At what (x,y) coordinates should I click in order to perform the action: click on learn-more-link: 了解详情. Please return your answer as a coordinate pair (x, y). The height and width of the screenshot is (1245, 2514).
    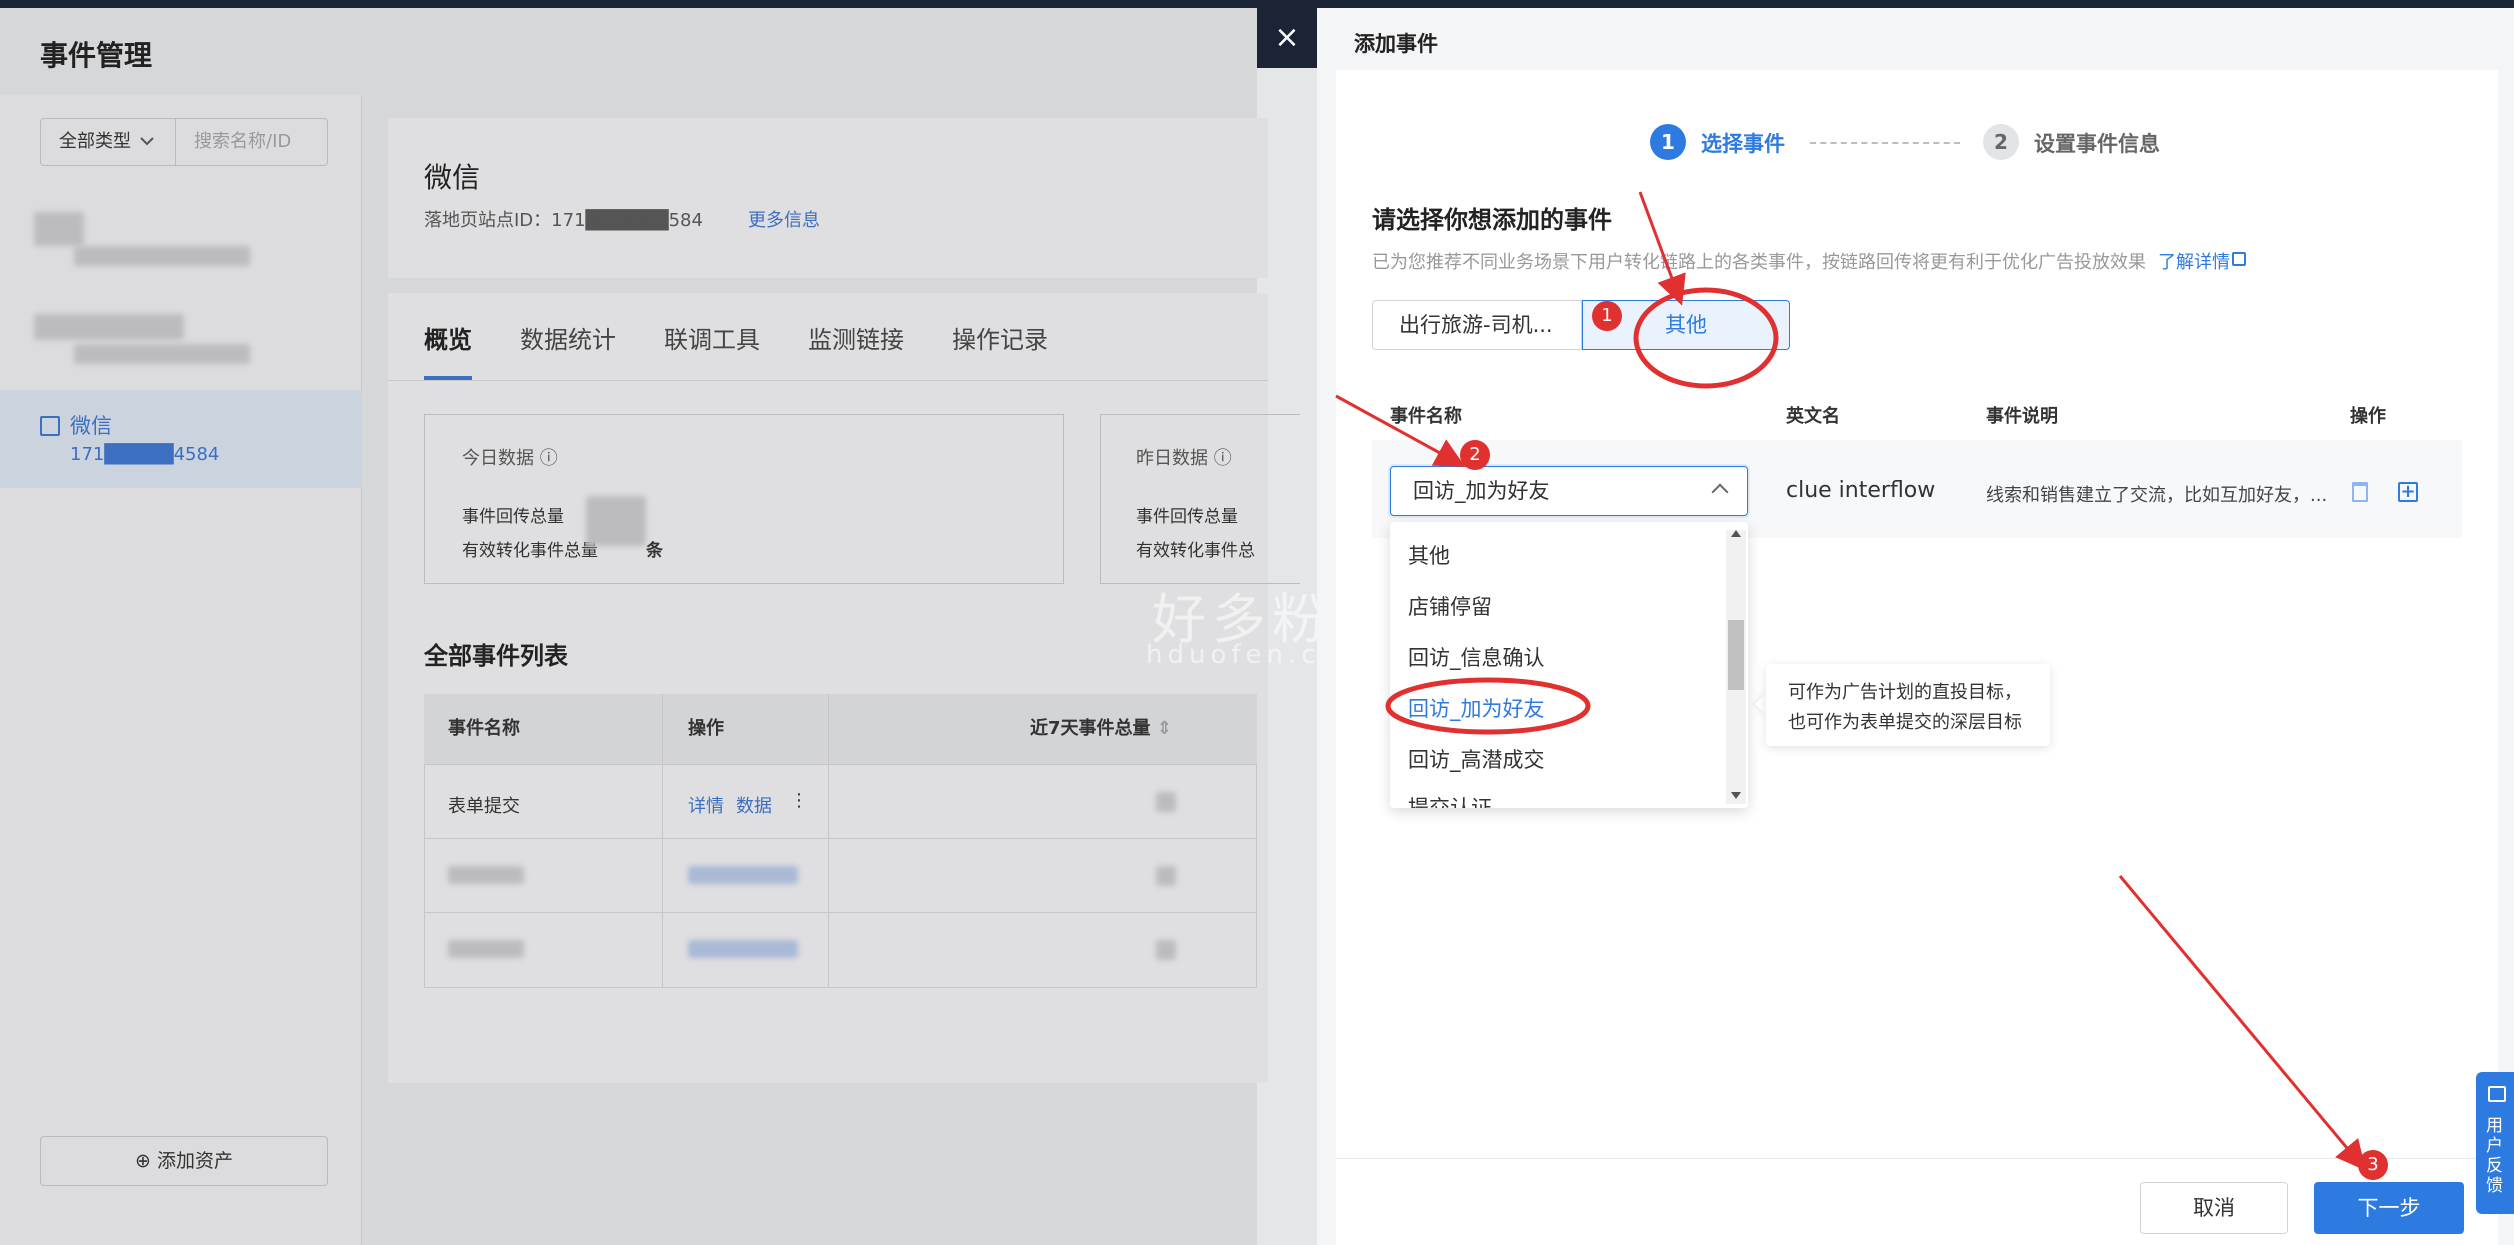
    Looking at the image, I should click on (2194, 261).